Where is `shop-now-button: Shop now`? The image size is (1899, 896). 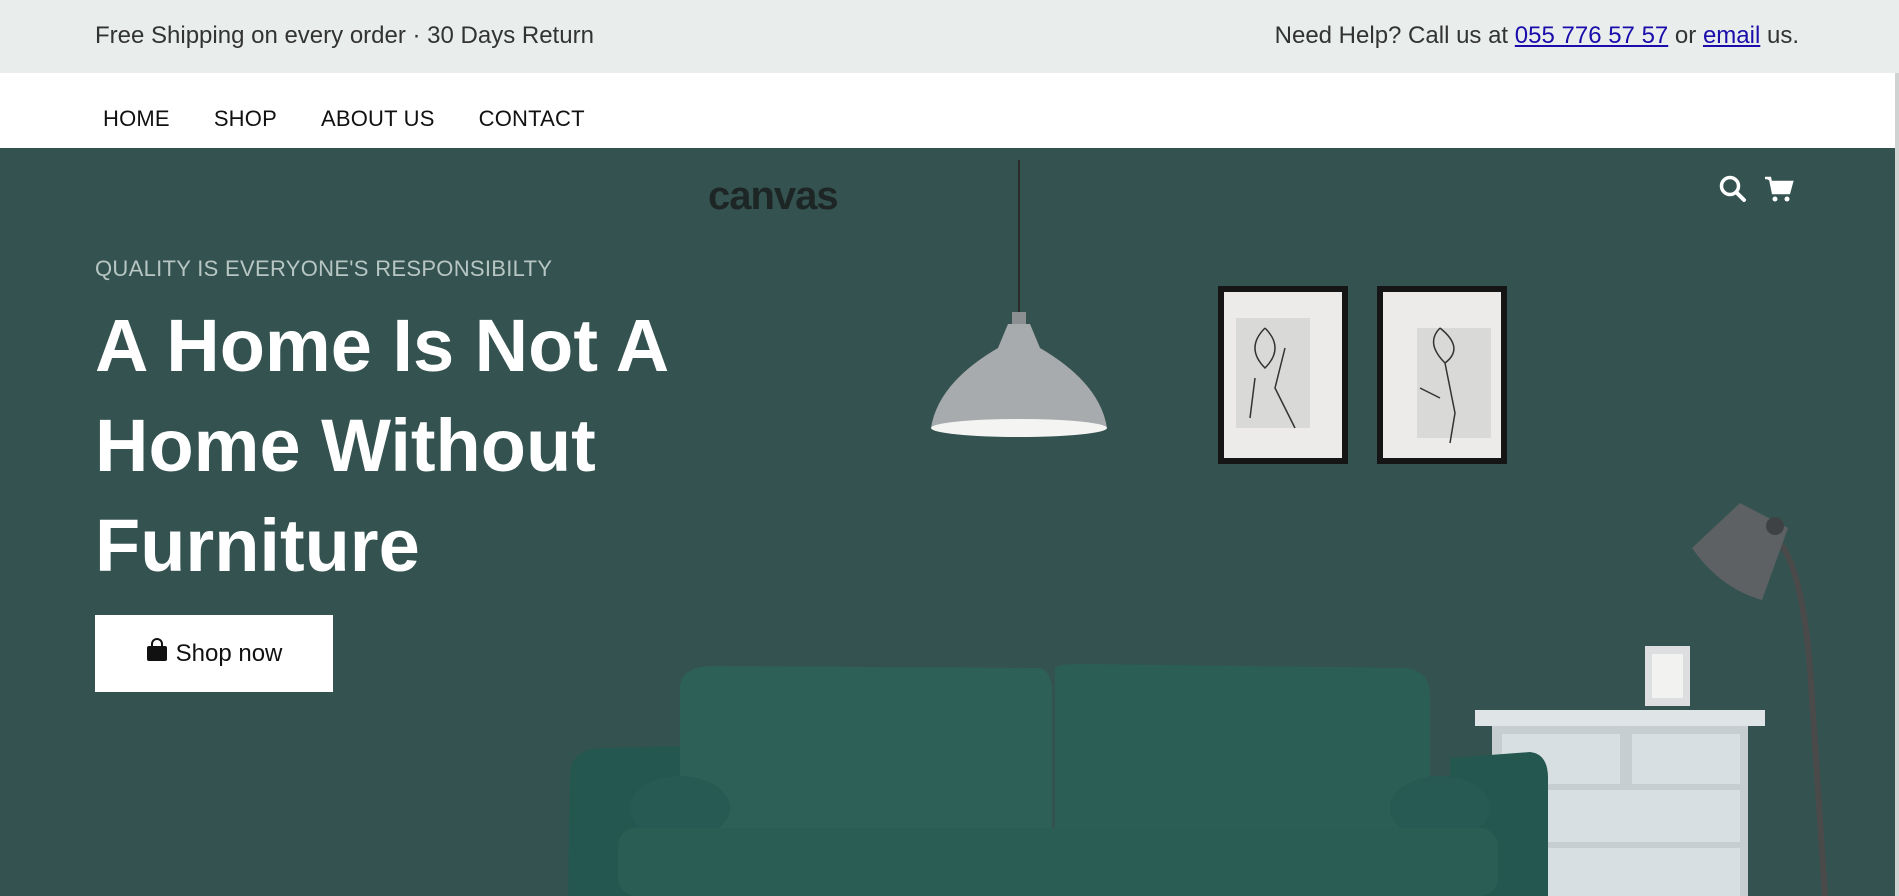
shop-now-button: Shop now is located at coordinates (214, 653).